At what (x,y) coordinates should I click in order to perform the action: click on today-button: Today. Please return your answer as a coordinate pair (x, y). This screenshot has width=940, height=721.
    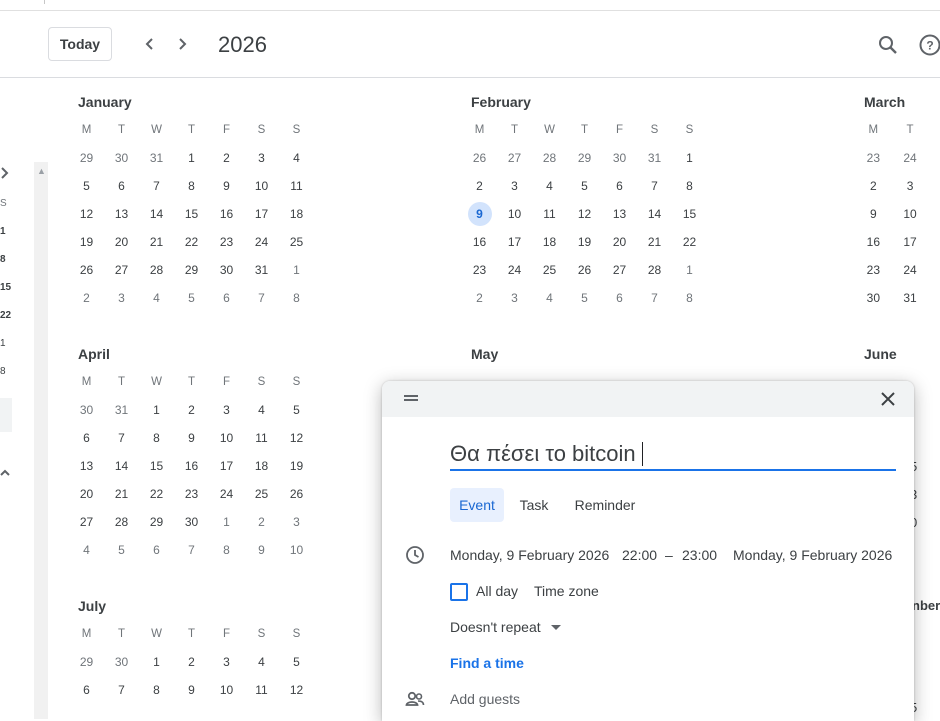
    Looking at the image, I should click on (80, 44).